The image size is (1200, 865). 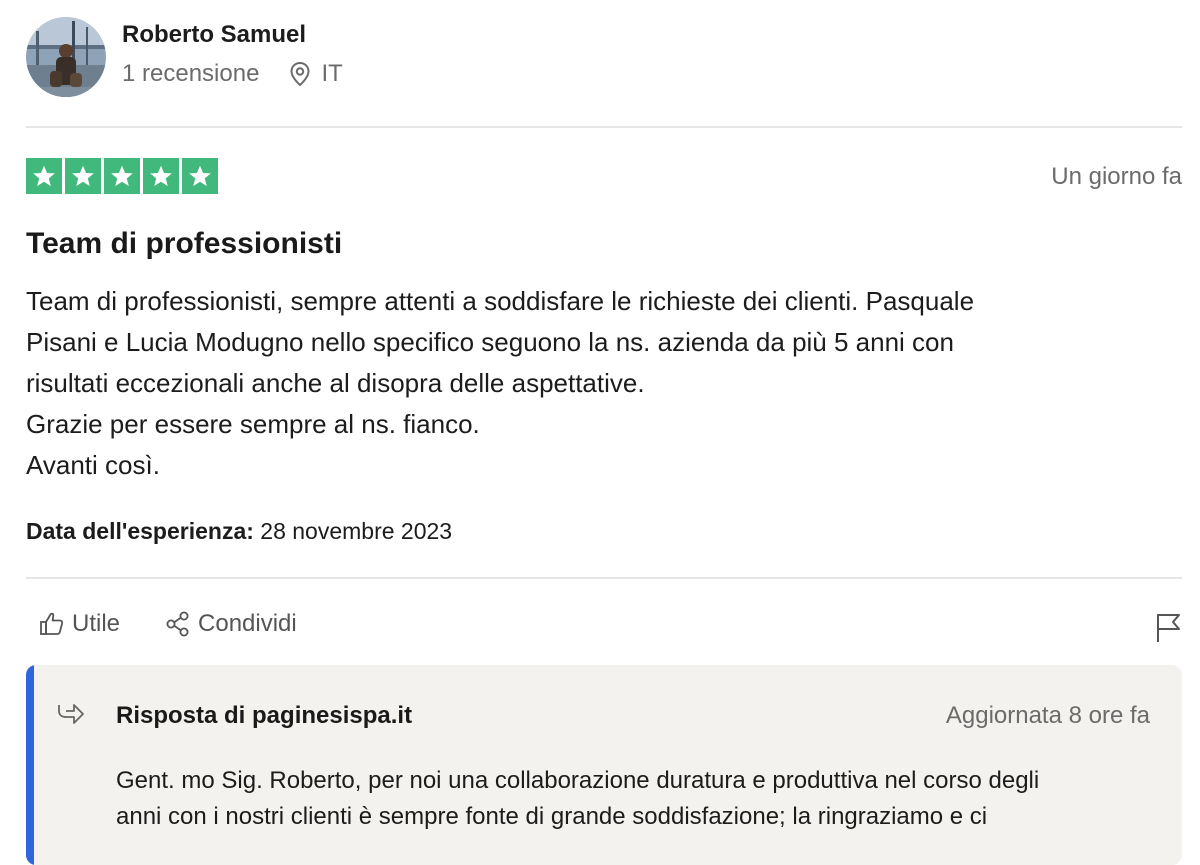 I want to click on useful-label: Utile, so click(x=96, y=623).